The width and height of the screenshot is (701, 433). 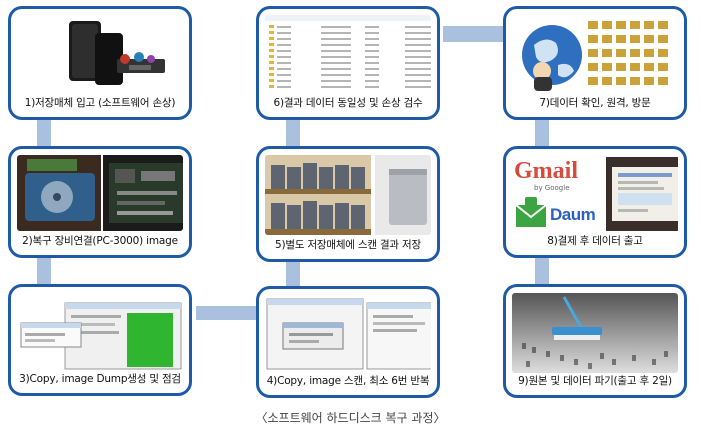 I want to click on mail-logos-icon: Gmail by Google Daum, so click(x=595, y=194).